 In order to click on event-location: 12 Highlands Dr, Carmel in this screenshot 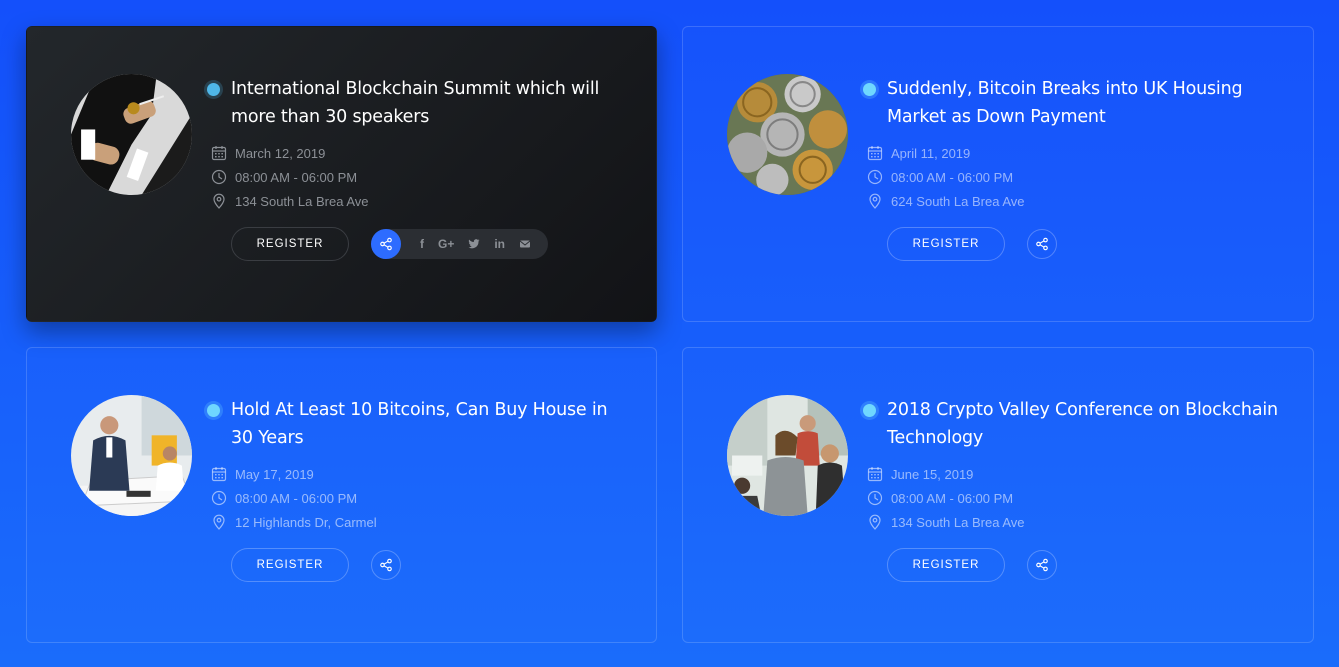, I will do `click(306, 522)`.